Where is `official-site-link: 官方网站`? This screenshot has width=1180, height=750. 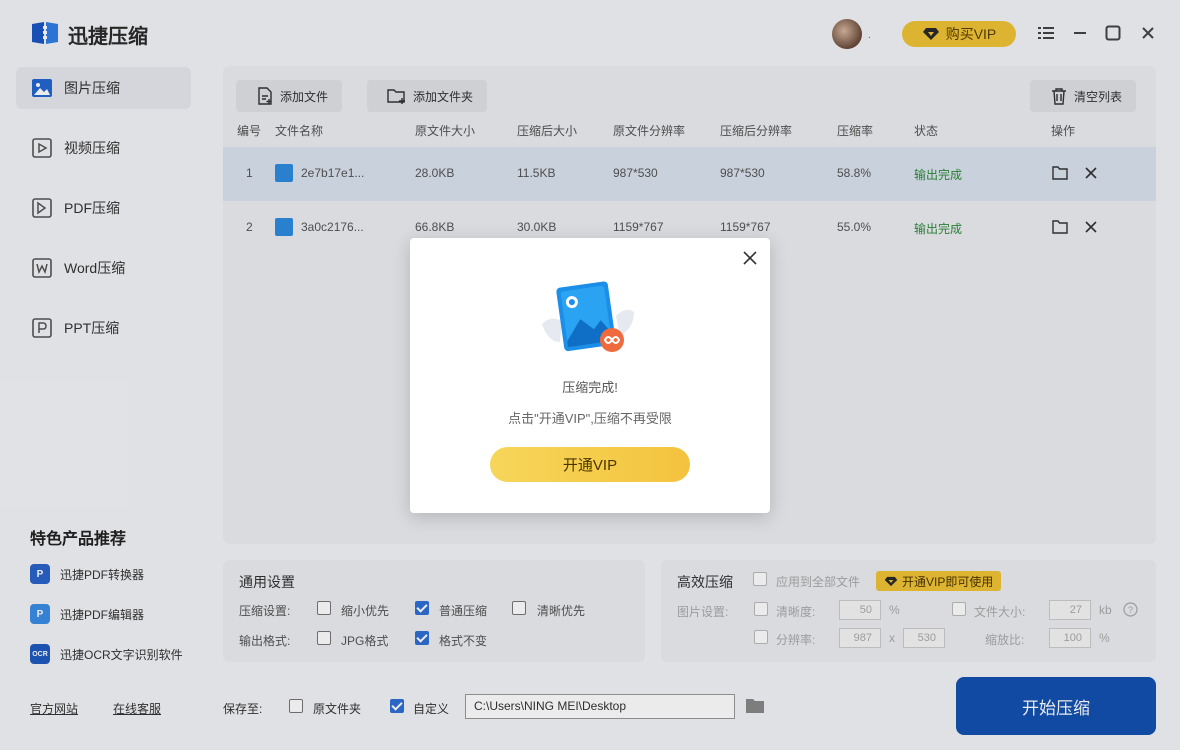
official-site-link: 官方网站 is located at coordinates (54, 708).